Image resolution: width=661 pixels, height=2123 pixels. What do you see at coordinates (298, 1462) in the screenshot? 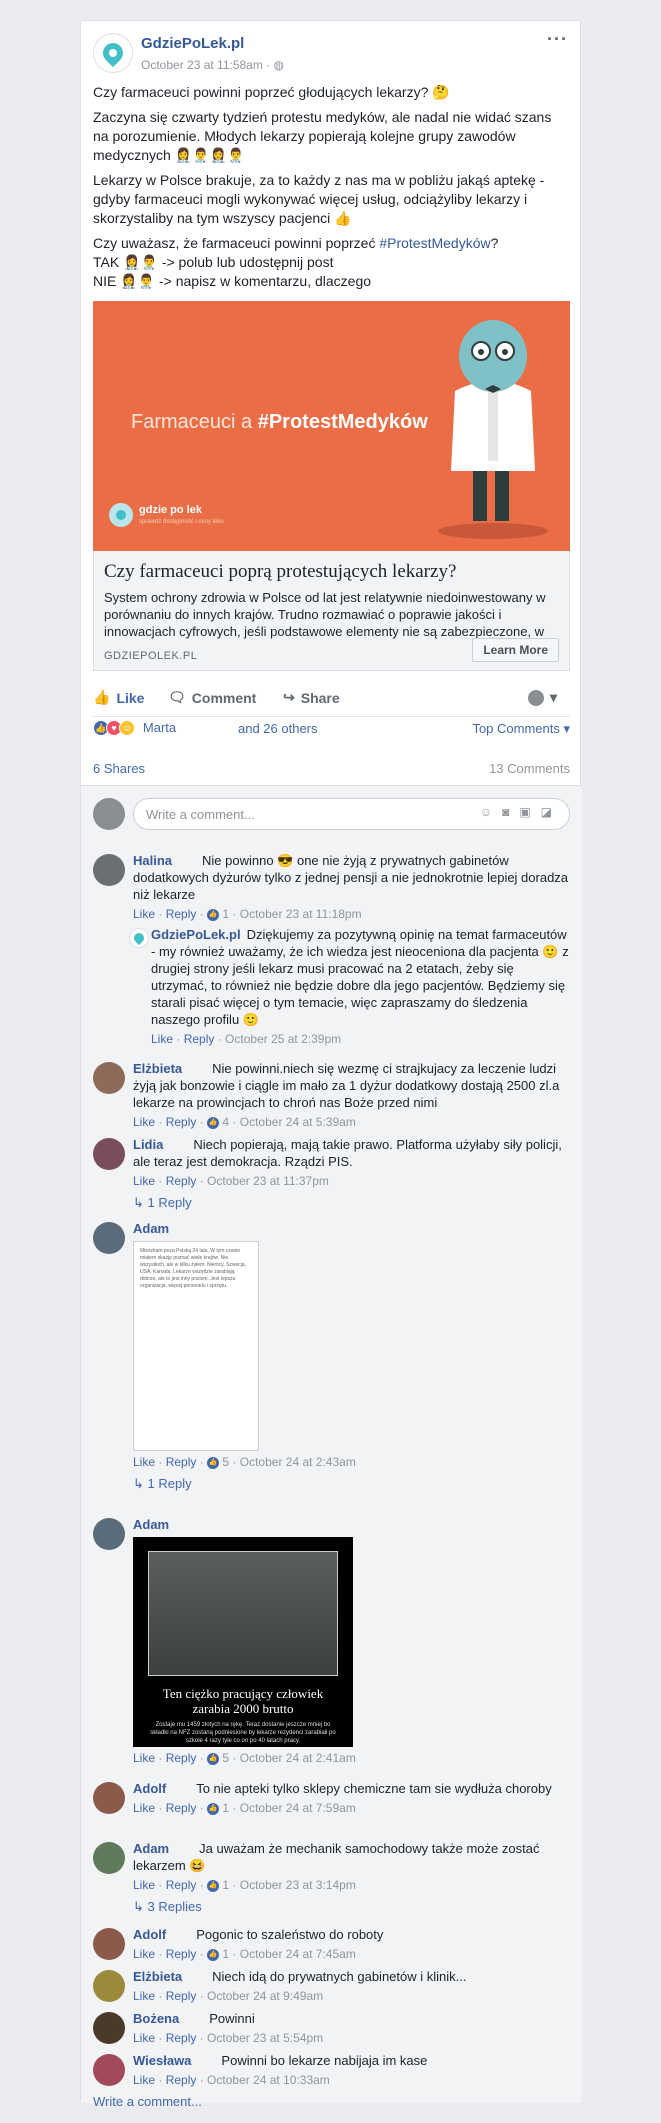
I see `comment-time: October 24 at 2:43am` at bounding box center [298, 1462].